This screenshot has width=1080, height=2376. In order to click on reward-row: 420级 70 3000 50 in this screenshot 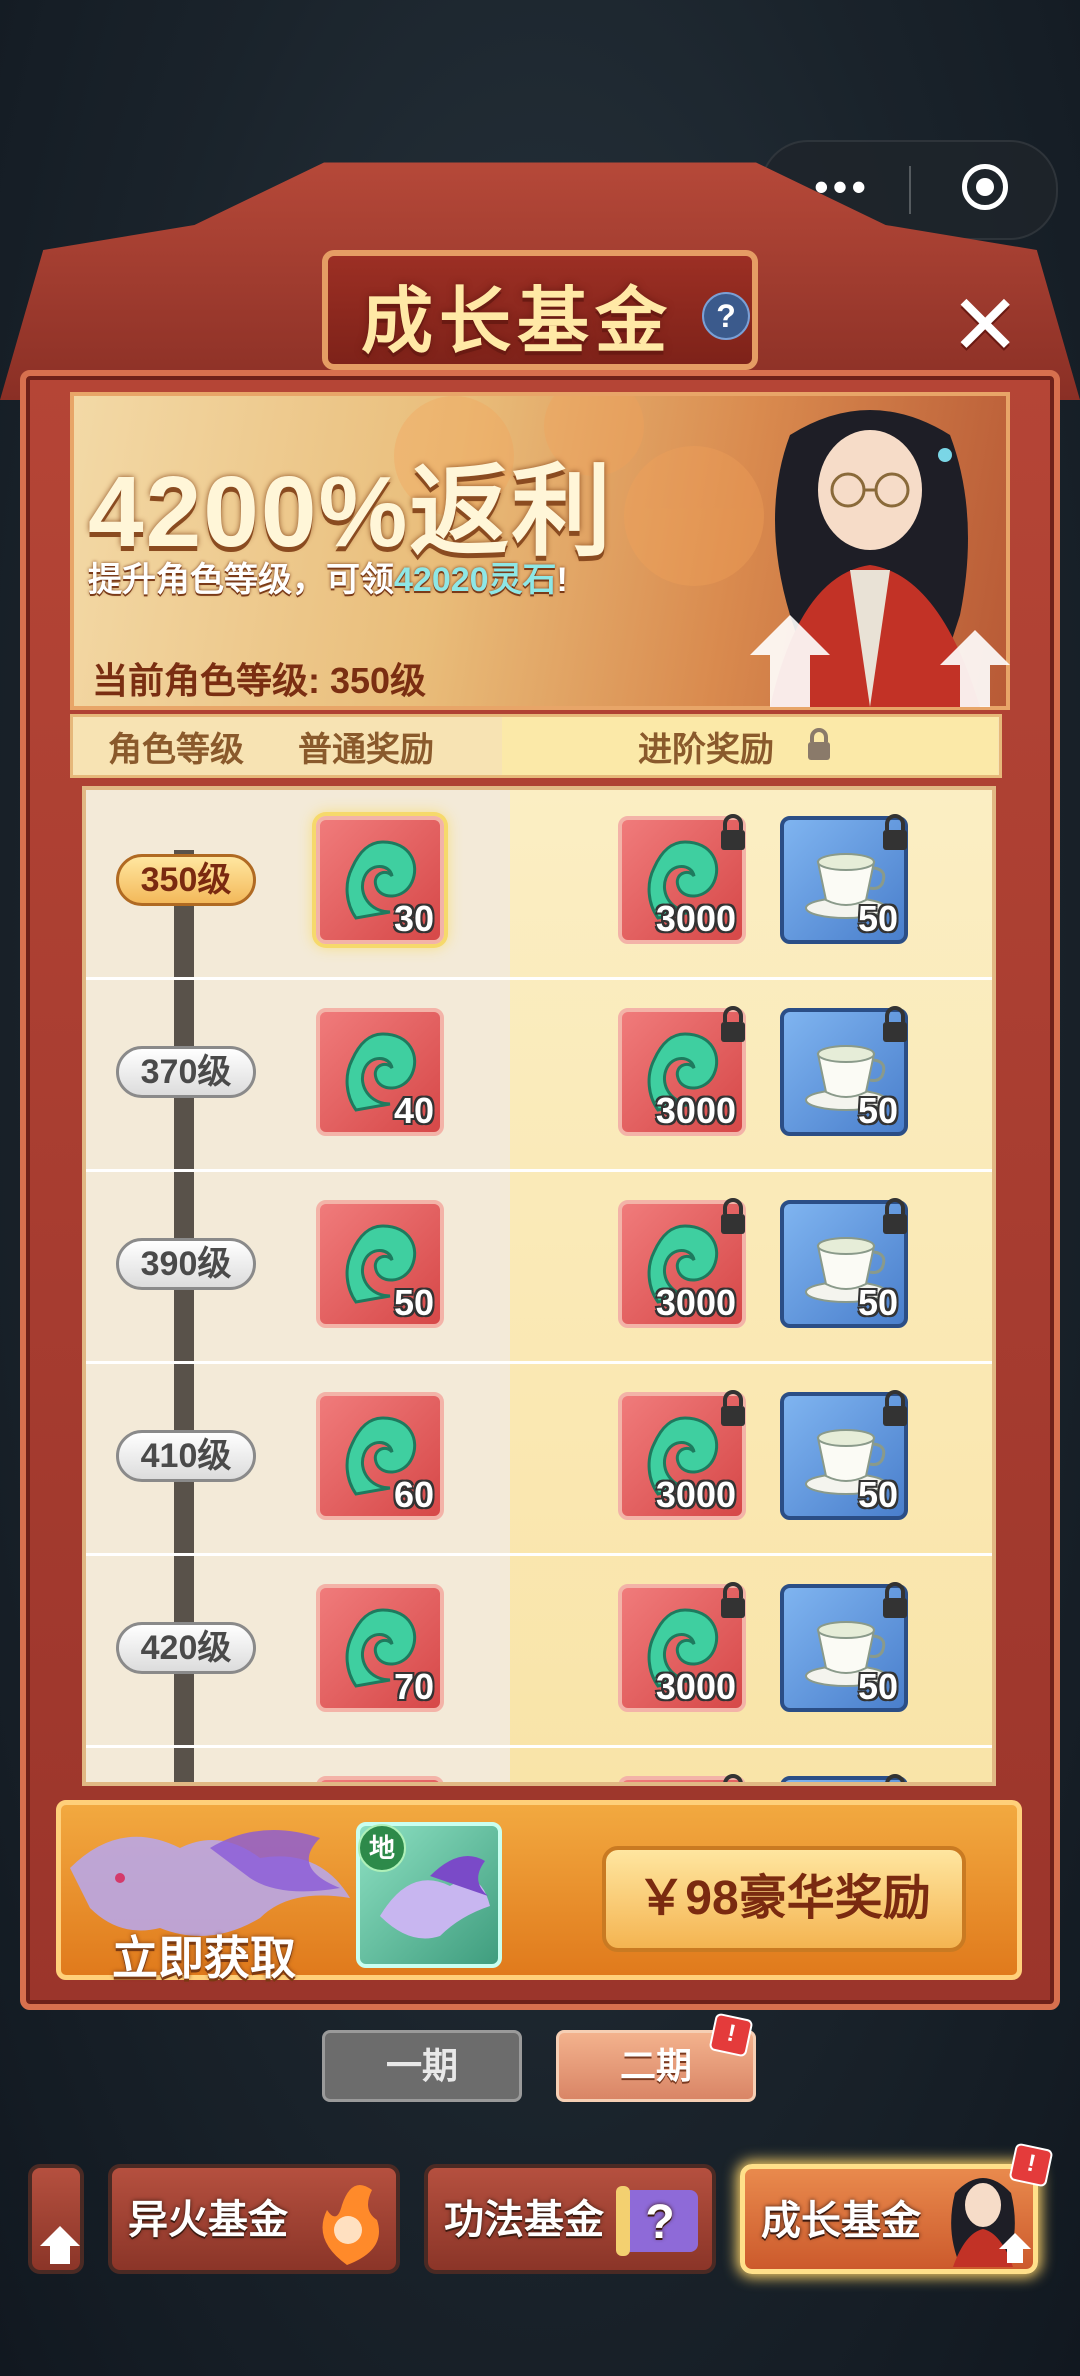, I will do `click(539, 1653)`.